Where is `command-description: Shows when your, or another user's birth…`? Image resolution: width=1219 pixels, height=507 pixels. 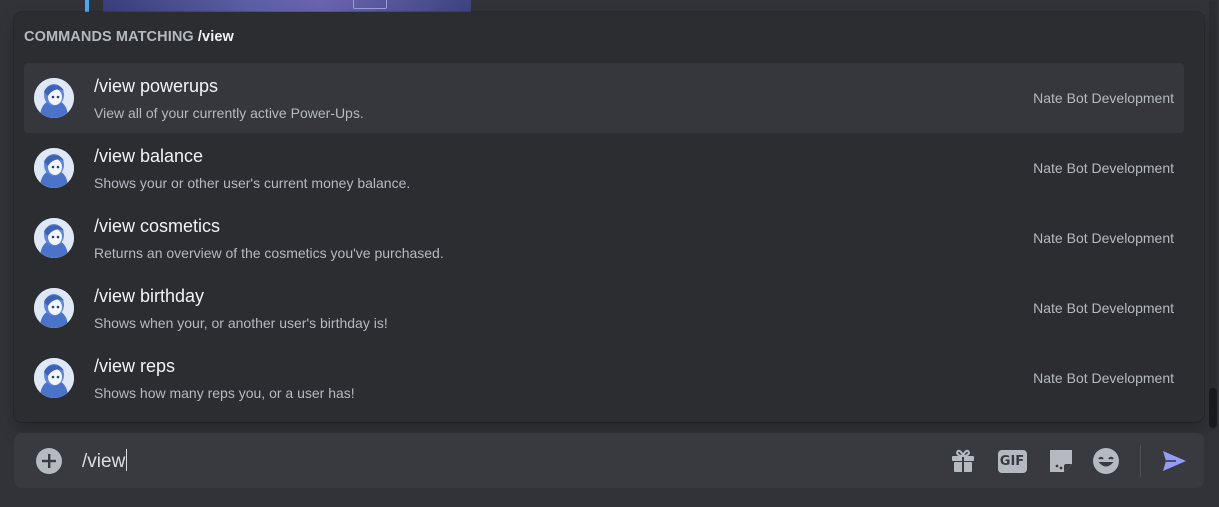
command-description: Shows when your, or another user's birth… is located at coordinates (241, 323).